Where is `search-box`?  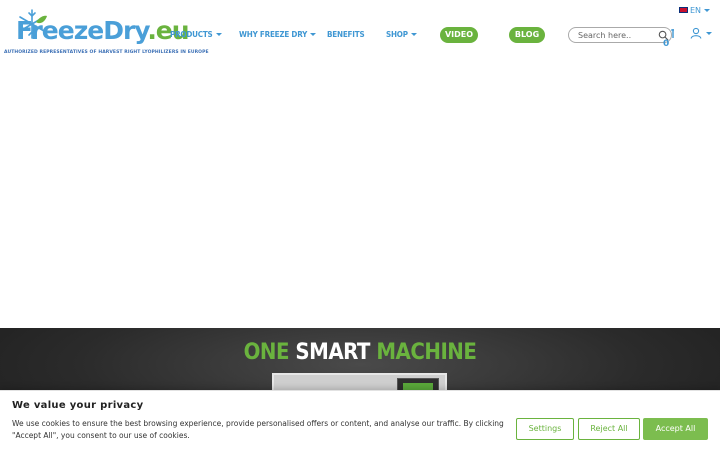
search-box is located at coordinates (620, 35).